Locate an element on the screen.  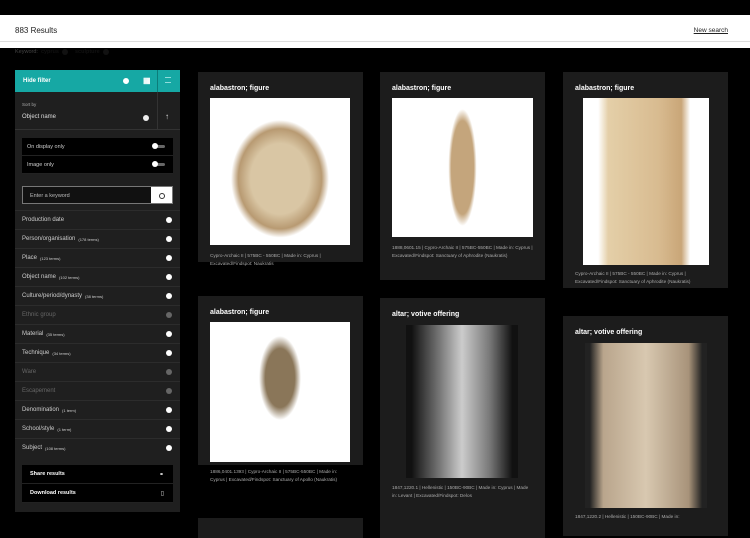
facet-label: Technique is located at coordinates (36, 353).